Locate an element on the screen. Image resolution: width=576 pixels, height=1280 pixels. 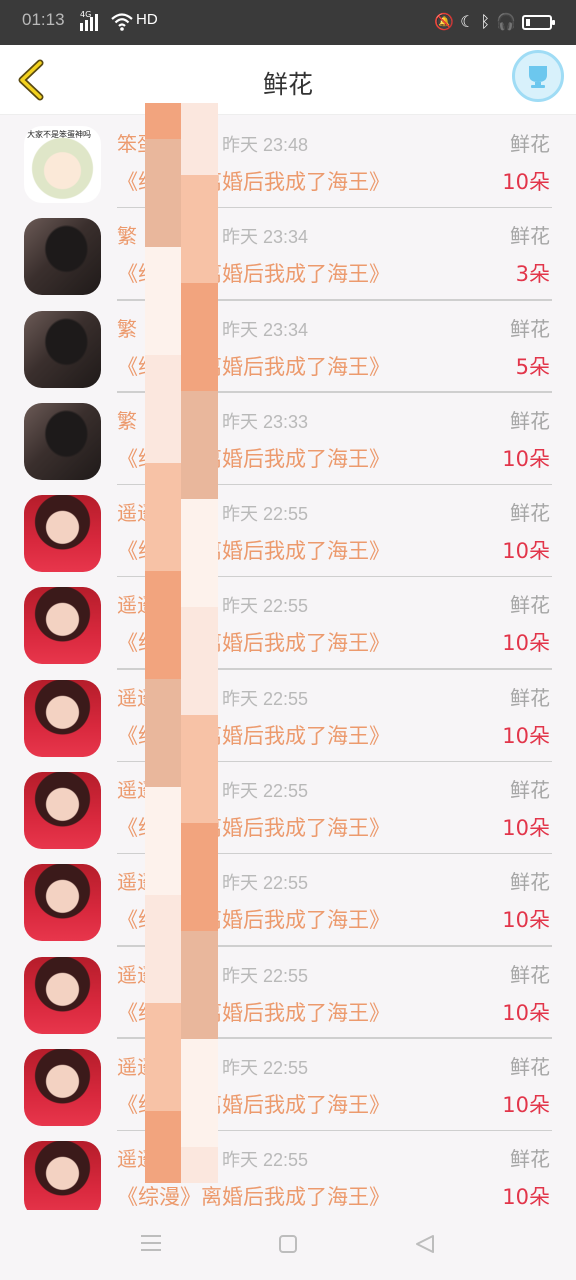
gift-time: 昨天 23:48 is located at coordinates (265, 145).